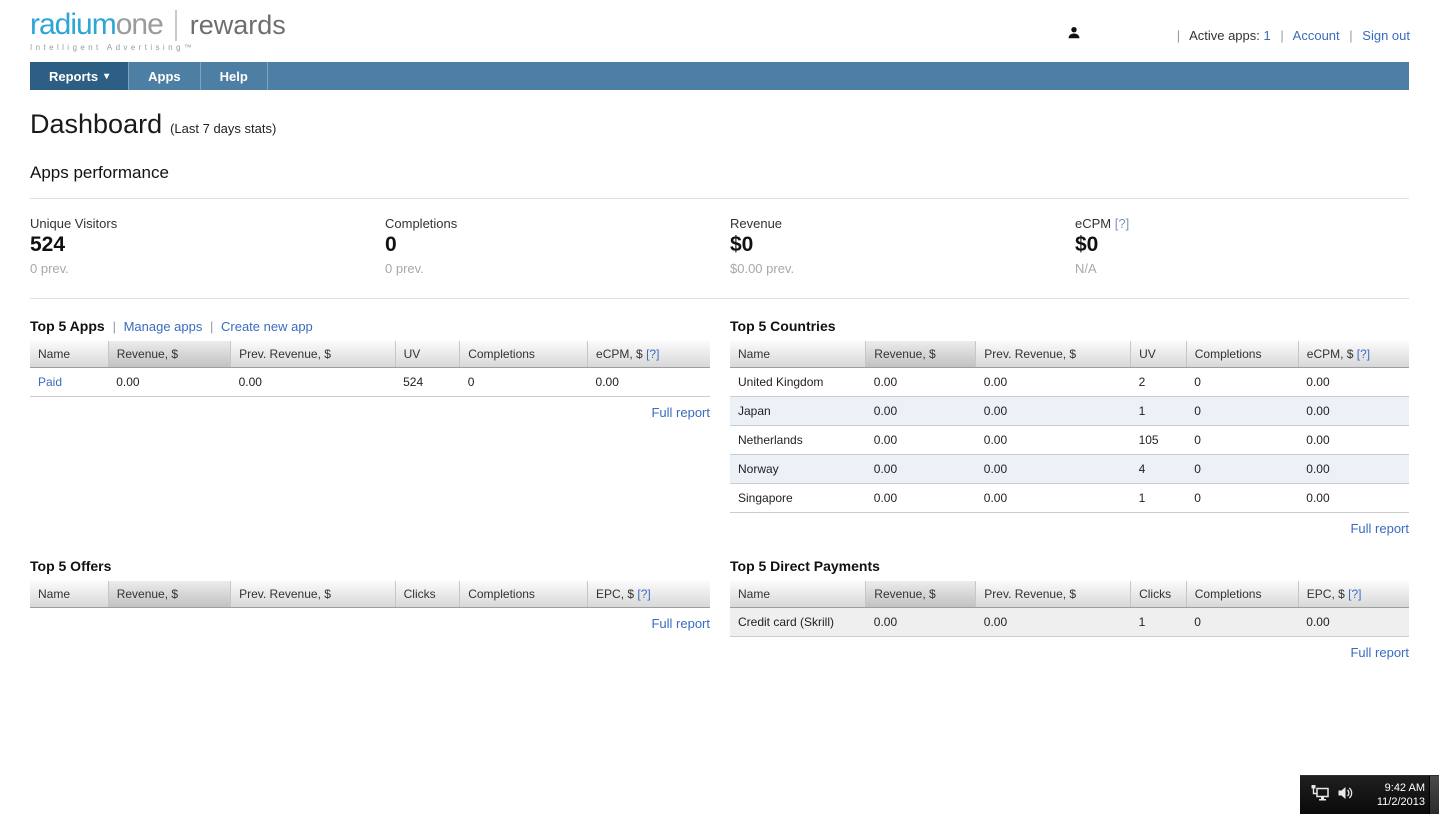  I want to click on stat-unique-visitors: Unique Visitors 524 0 prev., so click(207, 246).